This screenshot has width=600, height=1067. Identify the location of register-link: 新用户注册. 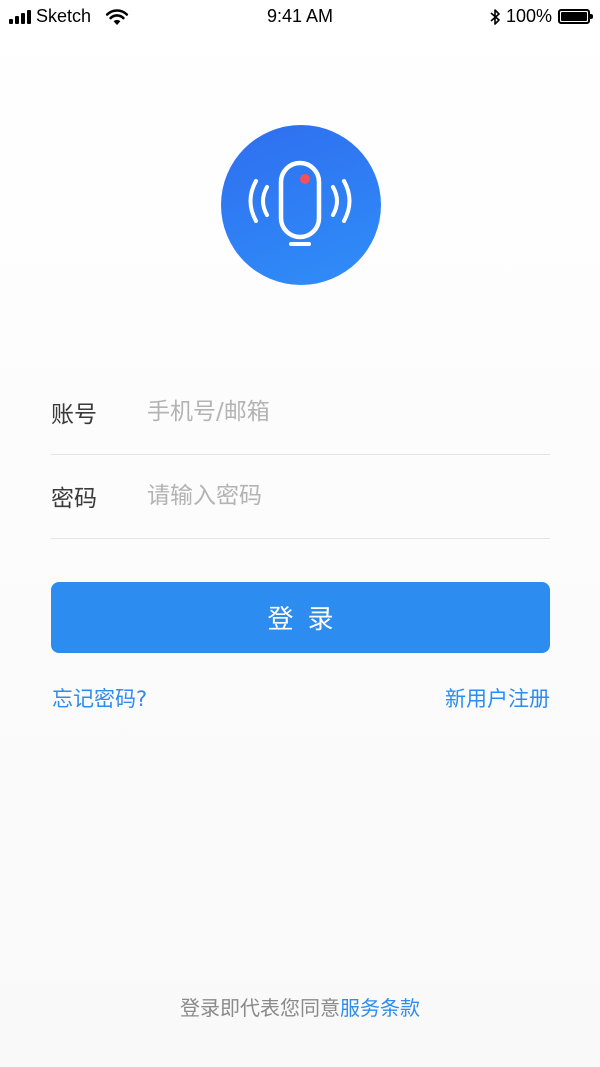
(497, 698).